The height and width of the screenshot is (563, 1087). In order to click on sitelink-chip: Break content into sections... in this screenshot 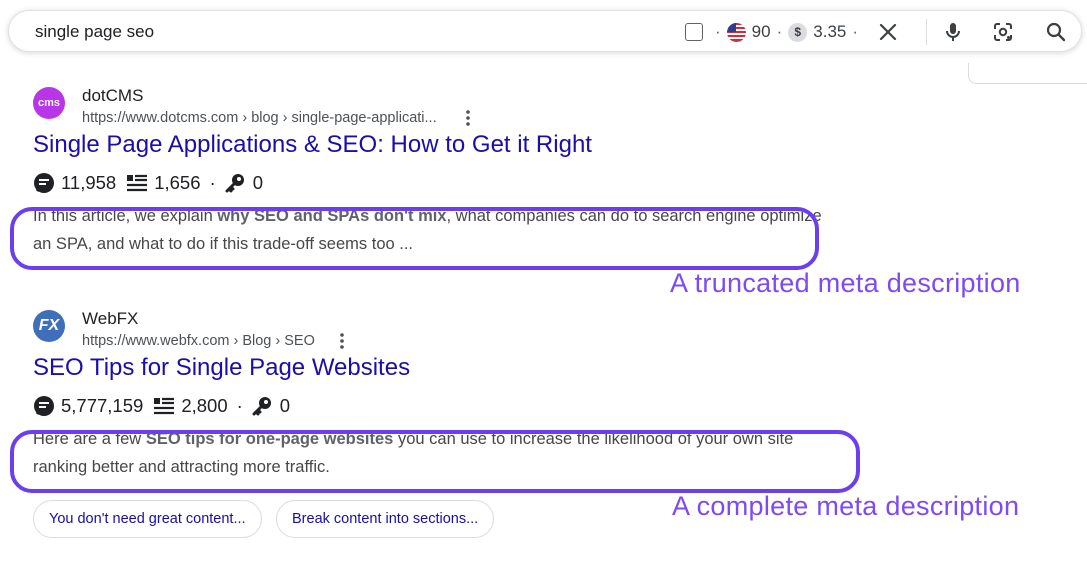, I will do `click(385, 519)`.